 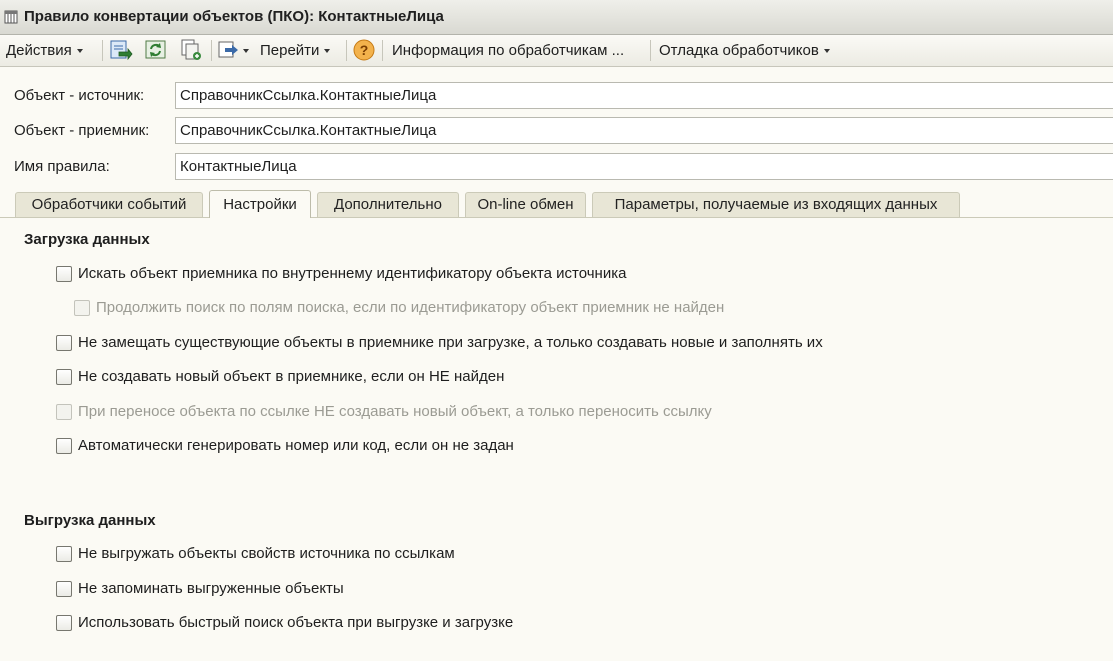 I want to click on tab-settings: Настройки, so click(x=260, y=204).